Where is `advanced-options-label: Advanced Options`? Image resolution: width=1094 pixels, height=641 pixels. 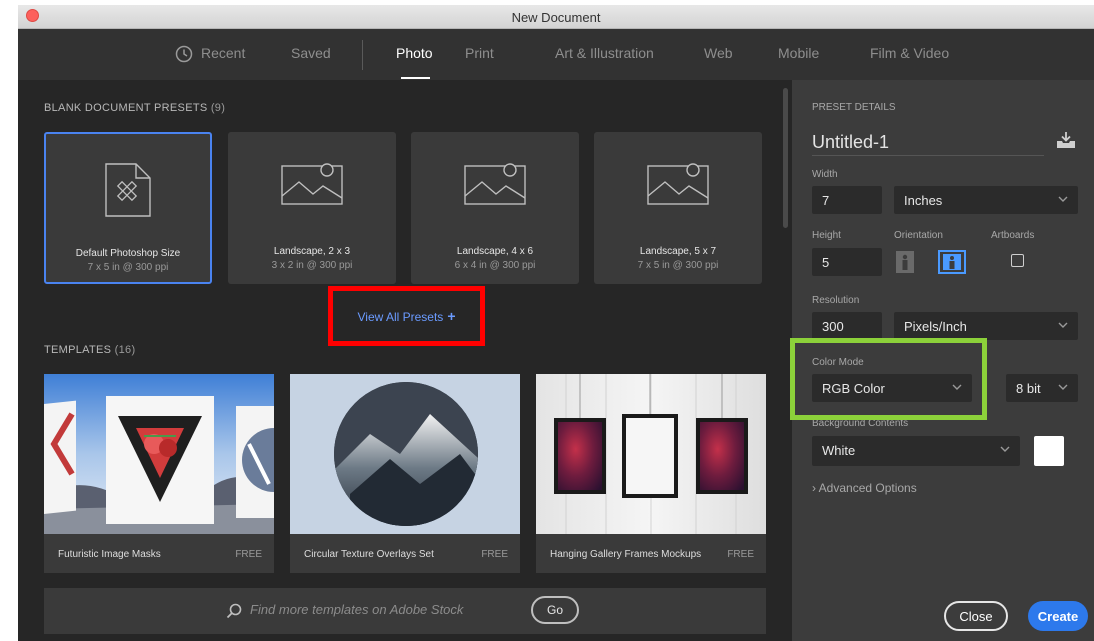 advanced-options-label: Advanced Options is located at coordinates (867, 488).